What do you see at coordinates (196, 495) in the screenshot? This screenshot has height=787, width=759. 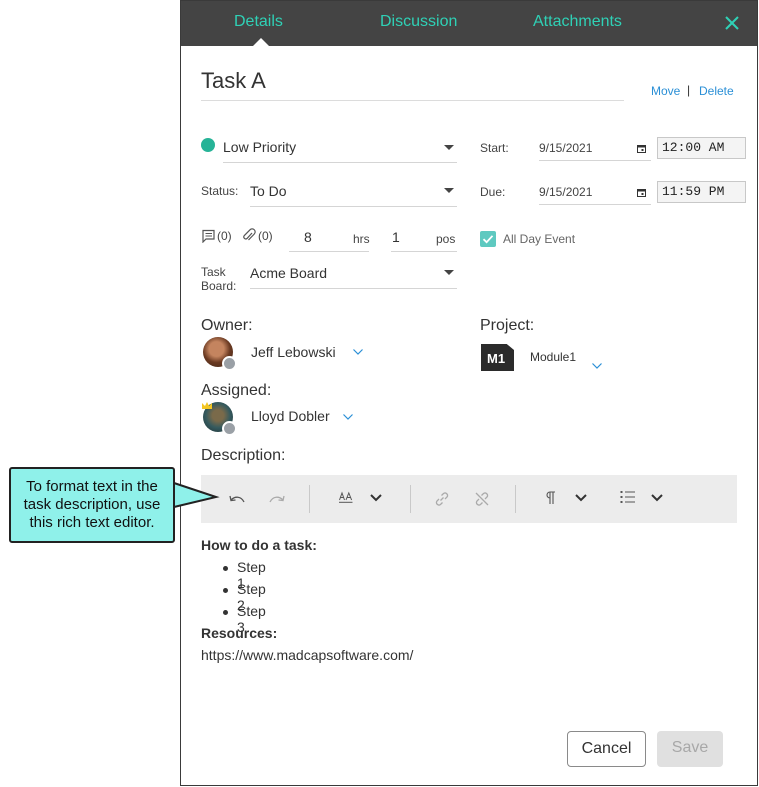 I see `callout-pointer` at bounding box center [196, 495].